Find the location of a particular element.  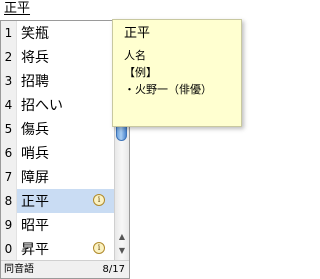

candidate-row-3: 3 招聘 is located at coordinates (57, 81).